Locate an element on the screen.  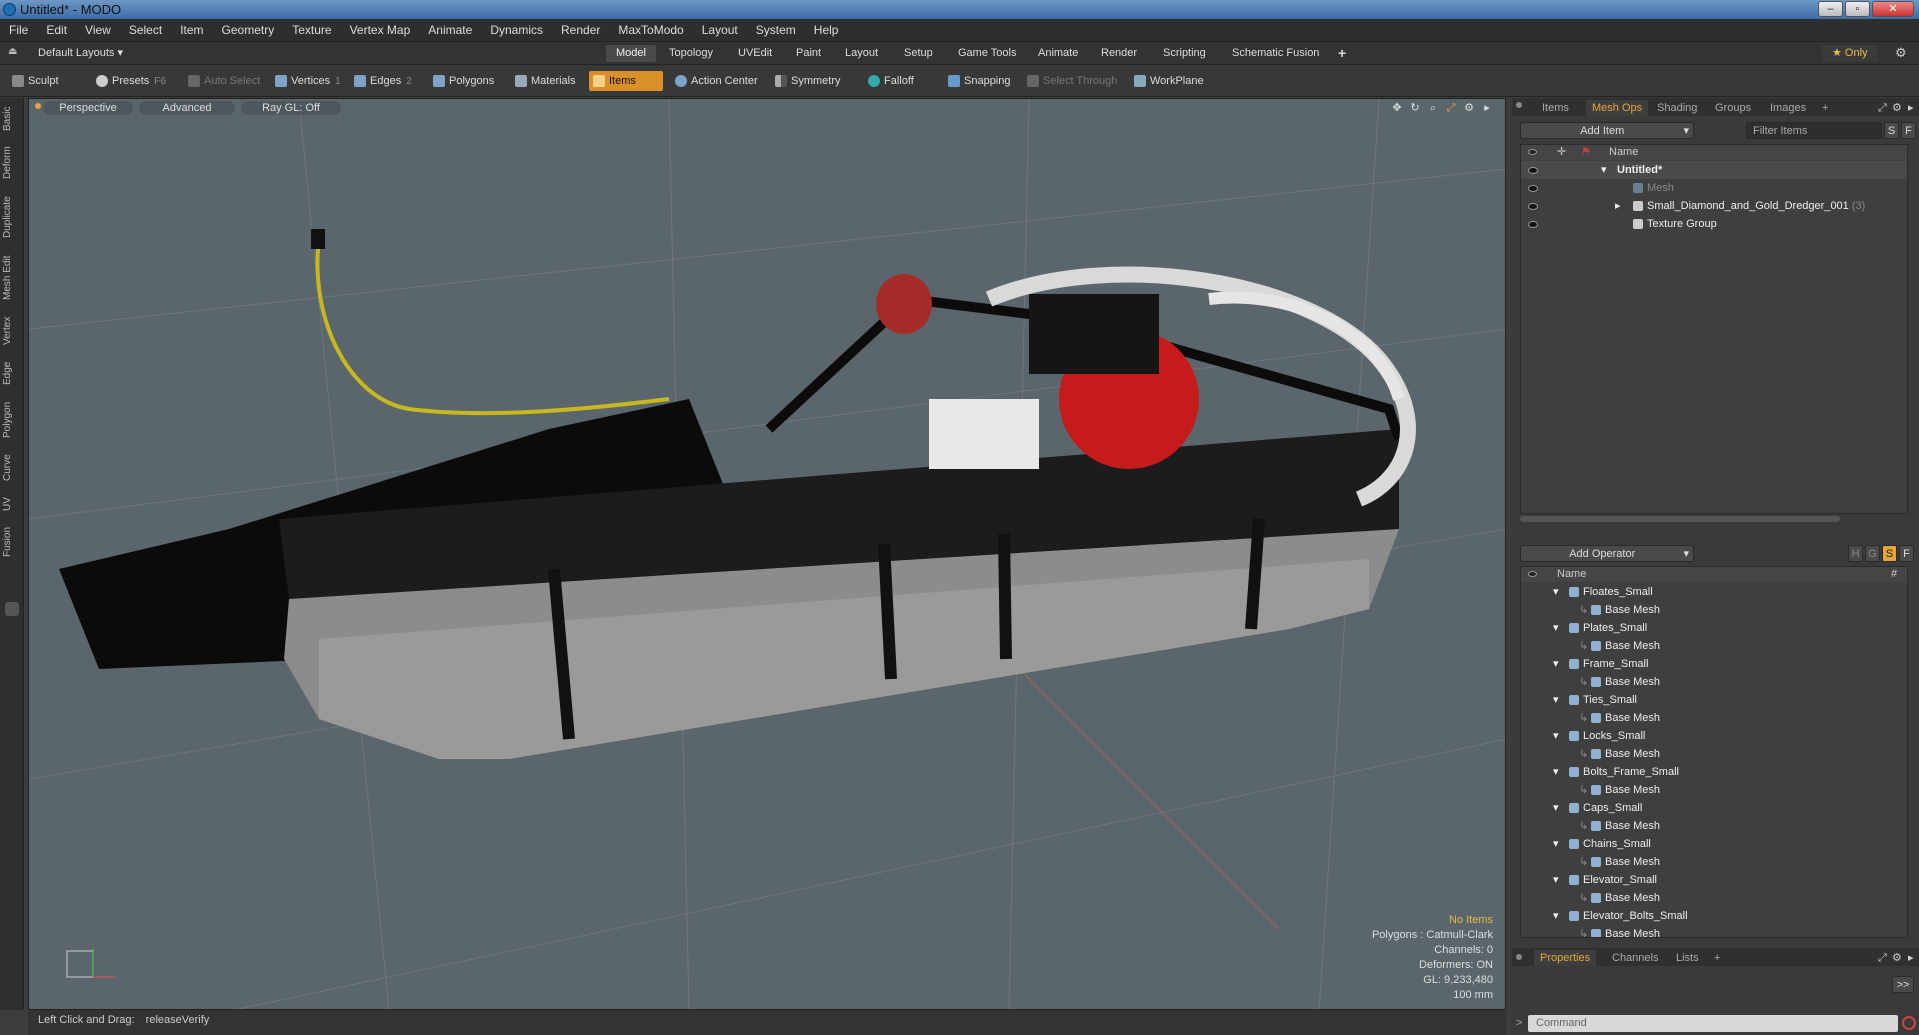
menu-view: View is located at coordinates (98, 30).